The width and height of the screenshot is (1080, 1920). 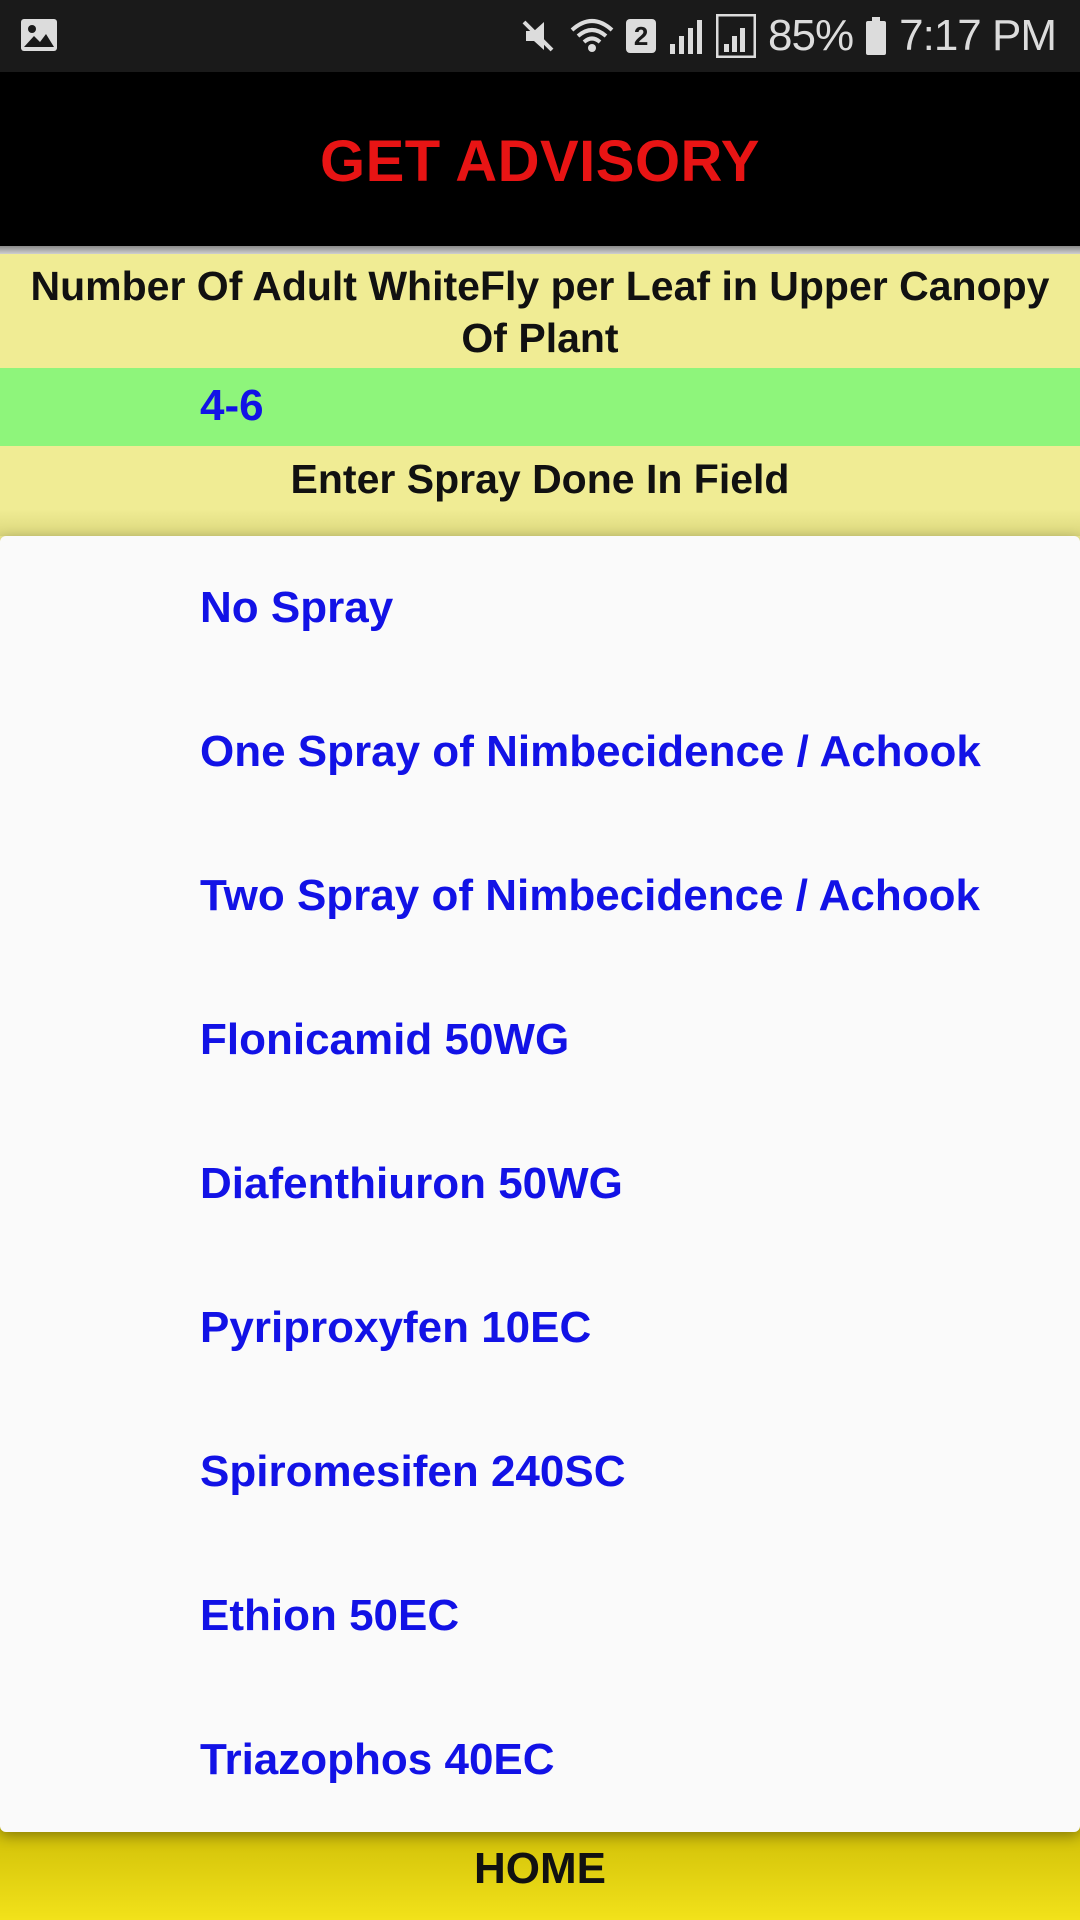 I want to click on whitefly-count-value: 4-6, so click(x=232, y=405).